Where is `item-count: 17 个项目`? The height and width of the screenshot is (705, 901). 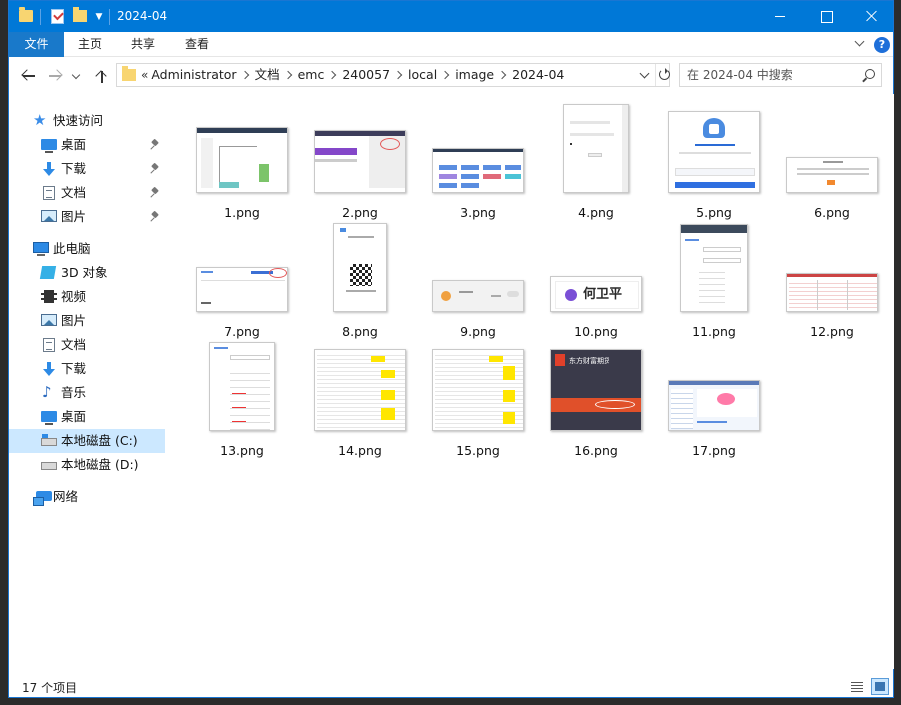 item-count: 17 个项目 is located at coordinates (50, 688).